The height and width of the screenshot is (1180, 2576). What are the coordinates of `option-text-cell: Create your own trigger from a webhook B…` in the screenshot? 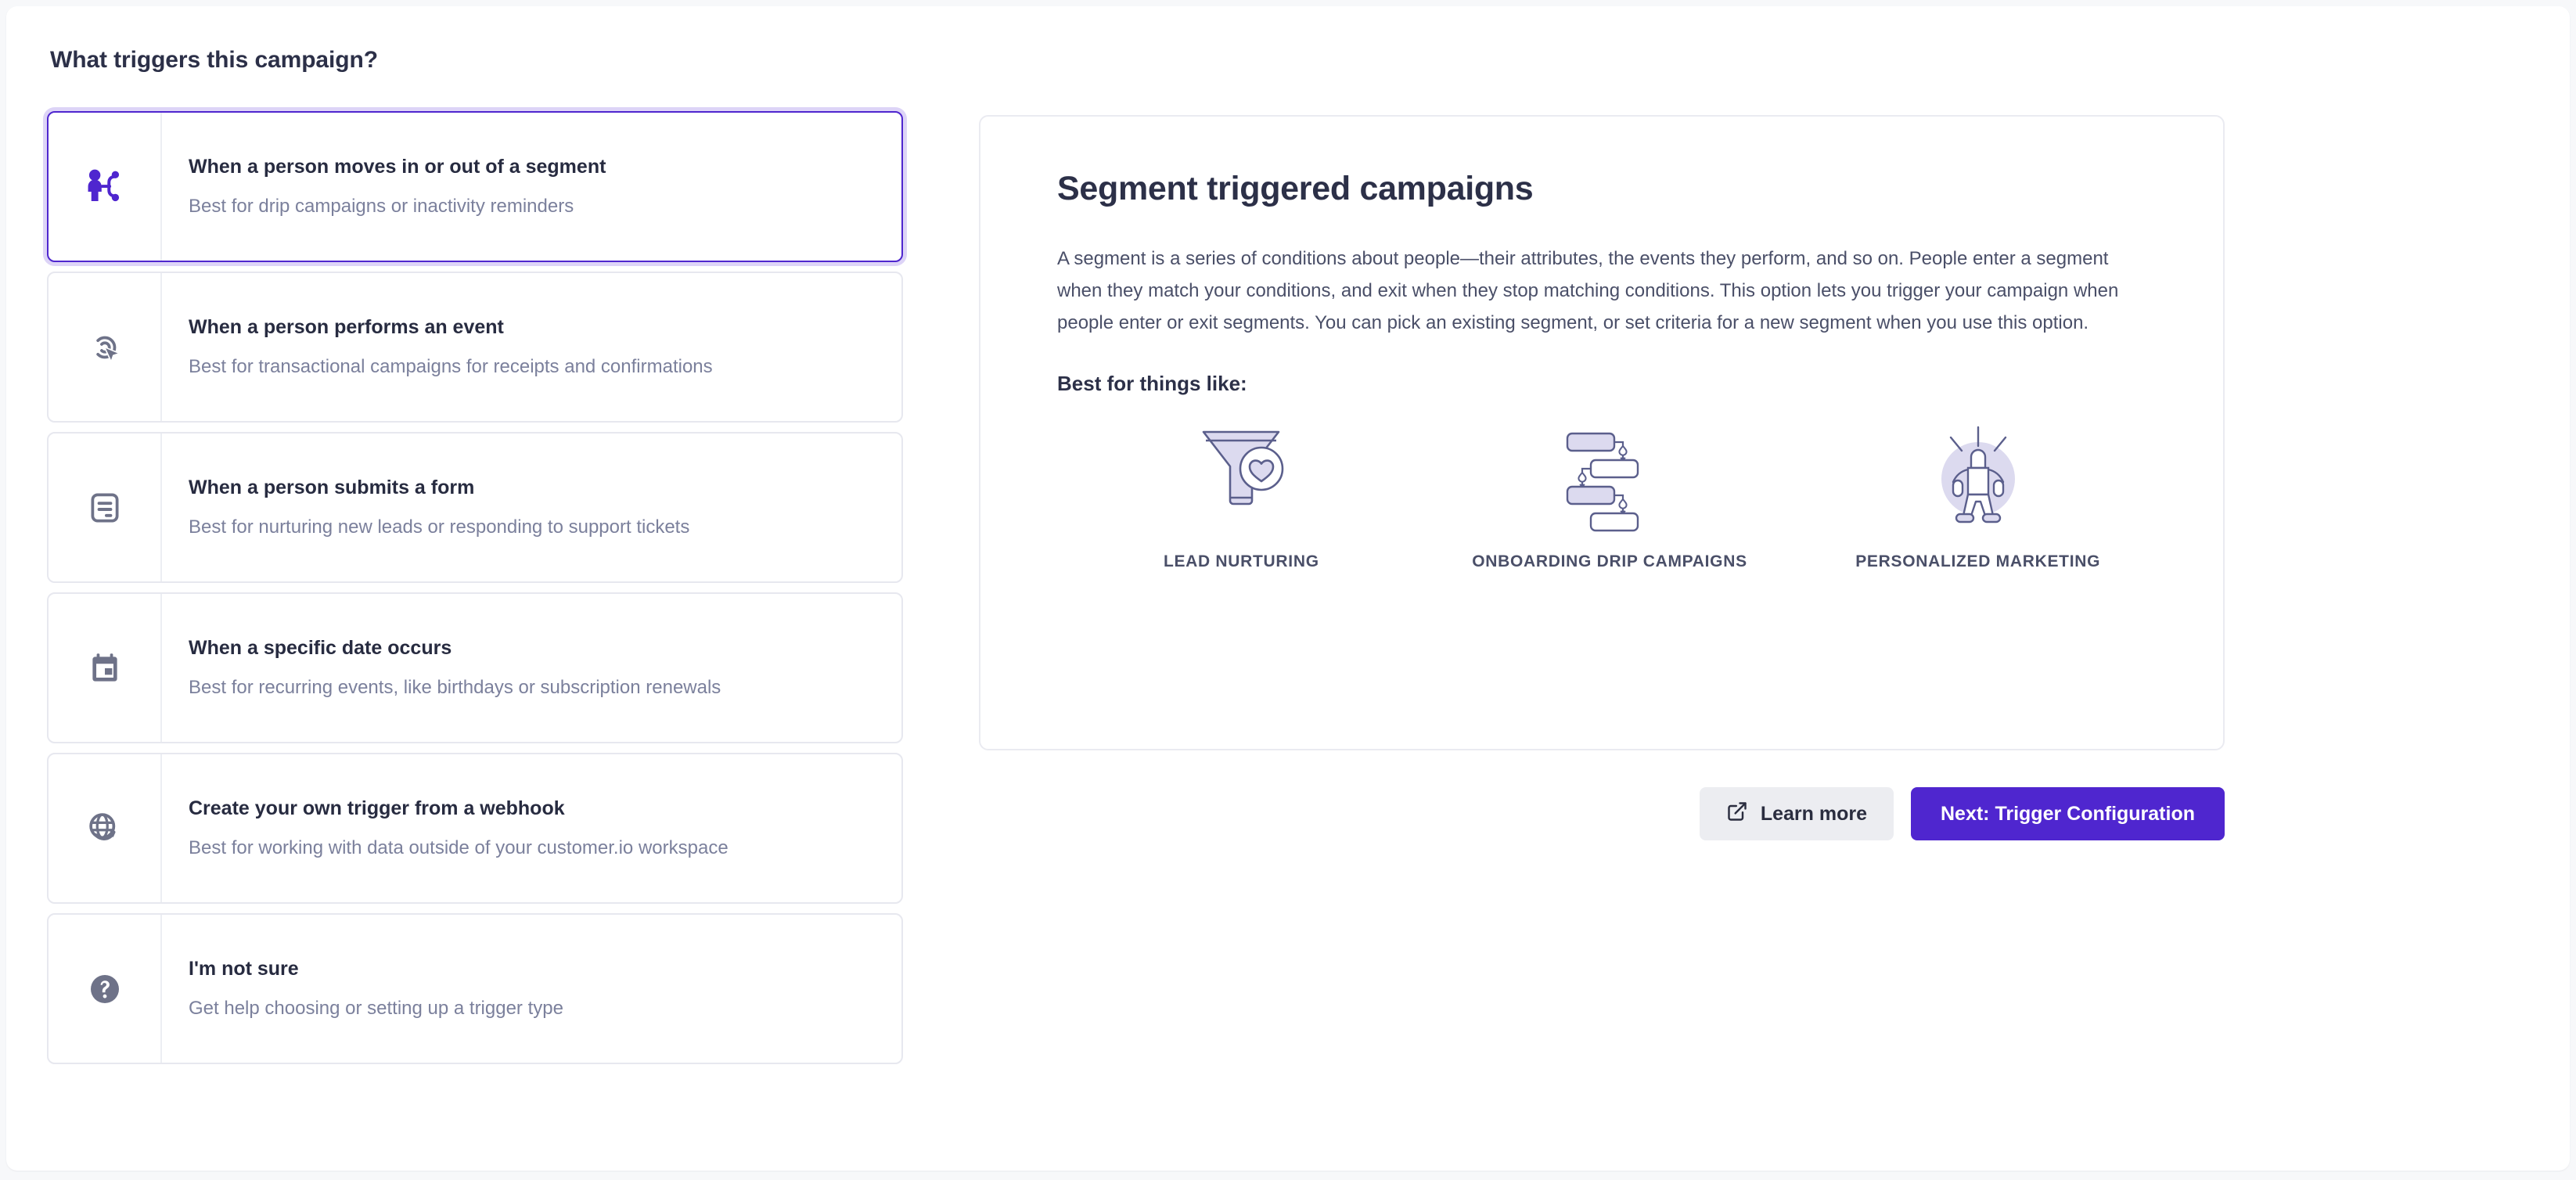 It's located at (531, 828).